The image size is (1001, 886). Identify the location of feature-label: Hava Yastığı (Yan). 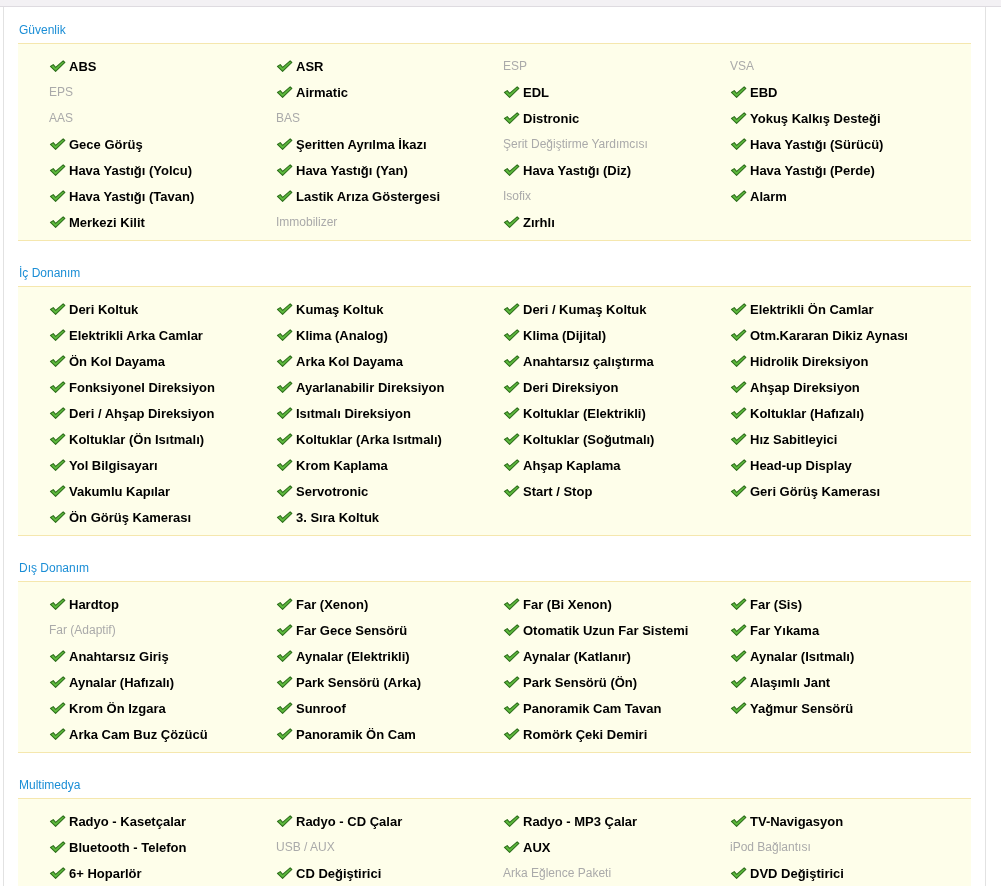
(352, 170).